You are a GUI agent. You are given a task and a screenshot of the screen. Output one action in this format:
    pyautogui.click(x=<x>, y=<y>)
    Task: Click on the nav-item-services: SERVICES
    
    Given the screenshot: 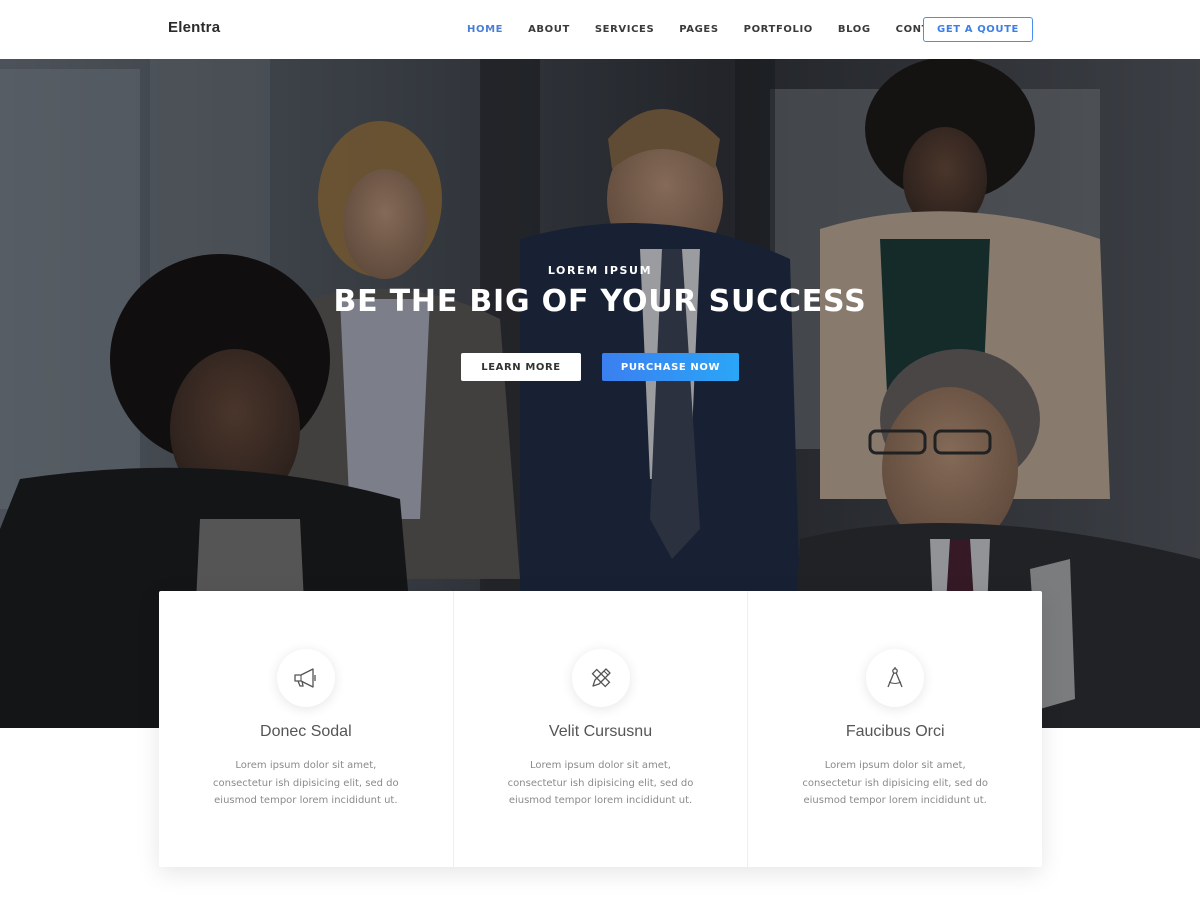 What is the action you would take?
    pyautogui.click(x=624, y=29)
    